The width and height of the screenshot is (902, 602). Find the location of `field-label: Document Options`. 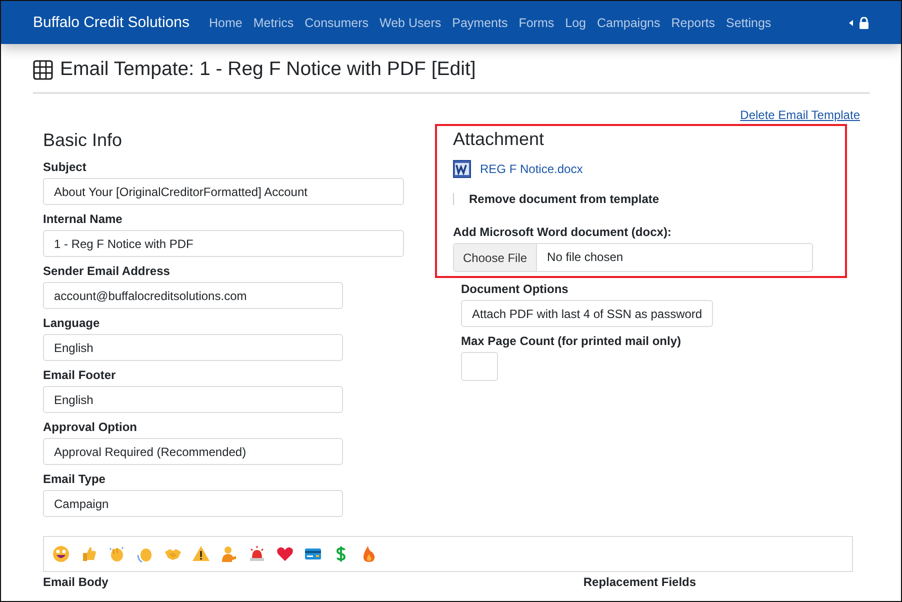

field-label: Document Options is located at coordinates (515, 289).